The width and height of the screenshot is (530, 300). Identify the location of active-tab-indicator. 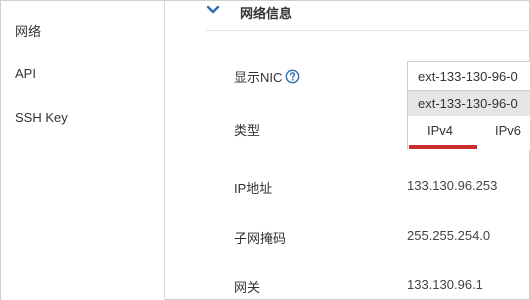
(443, 147).